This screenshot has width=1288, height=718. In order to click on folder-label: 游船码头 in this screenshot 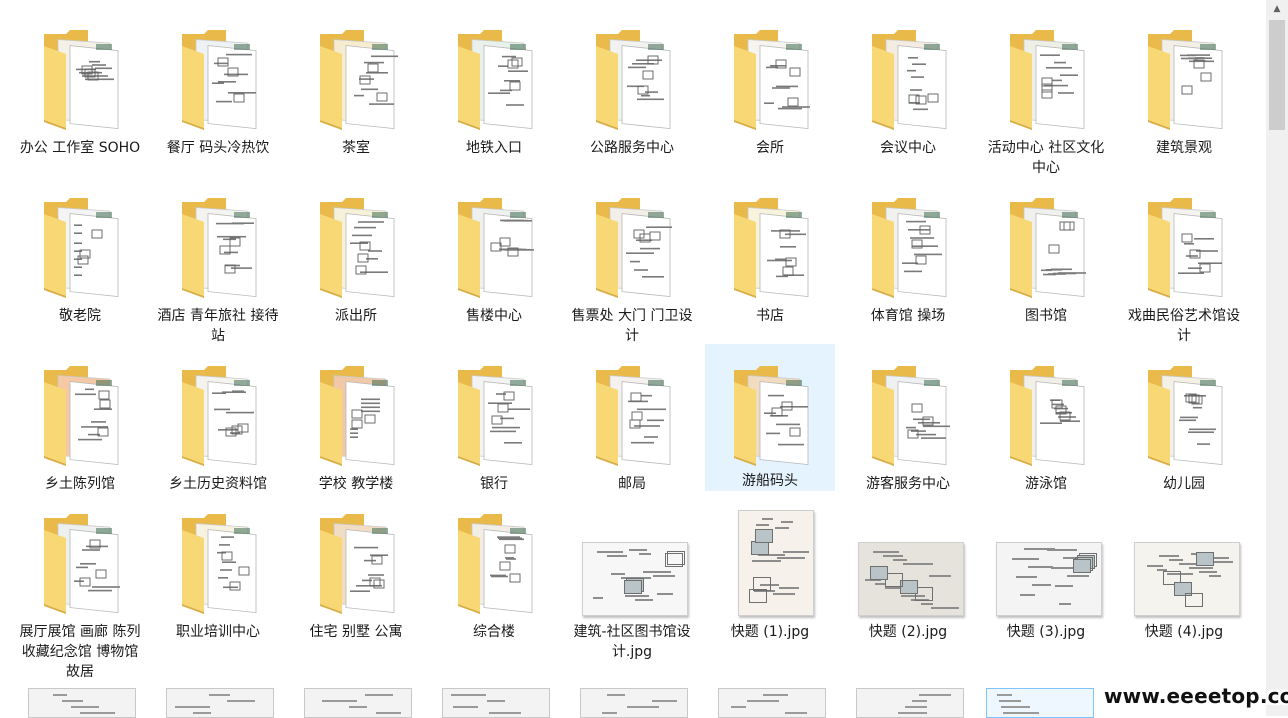, I will do `click(770, 481)`.